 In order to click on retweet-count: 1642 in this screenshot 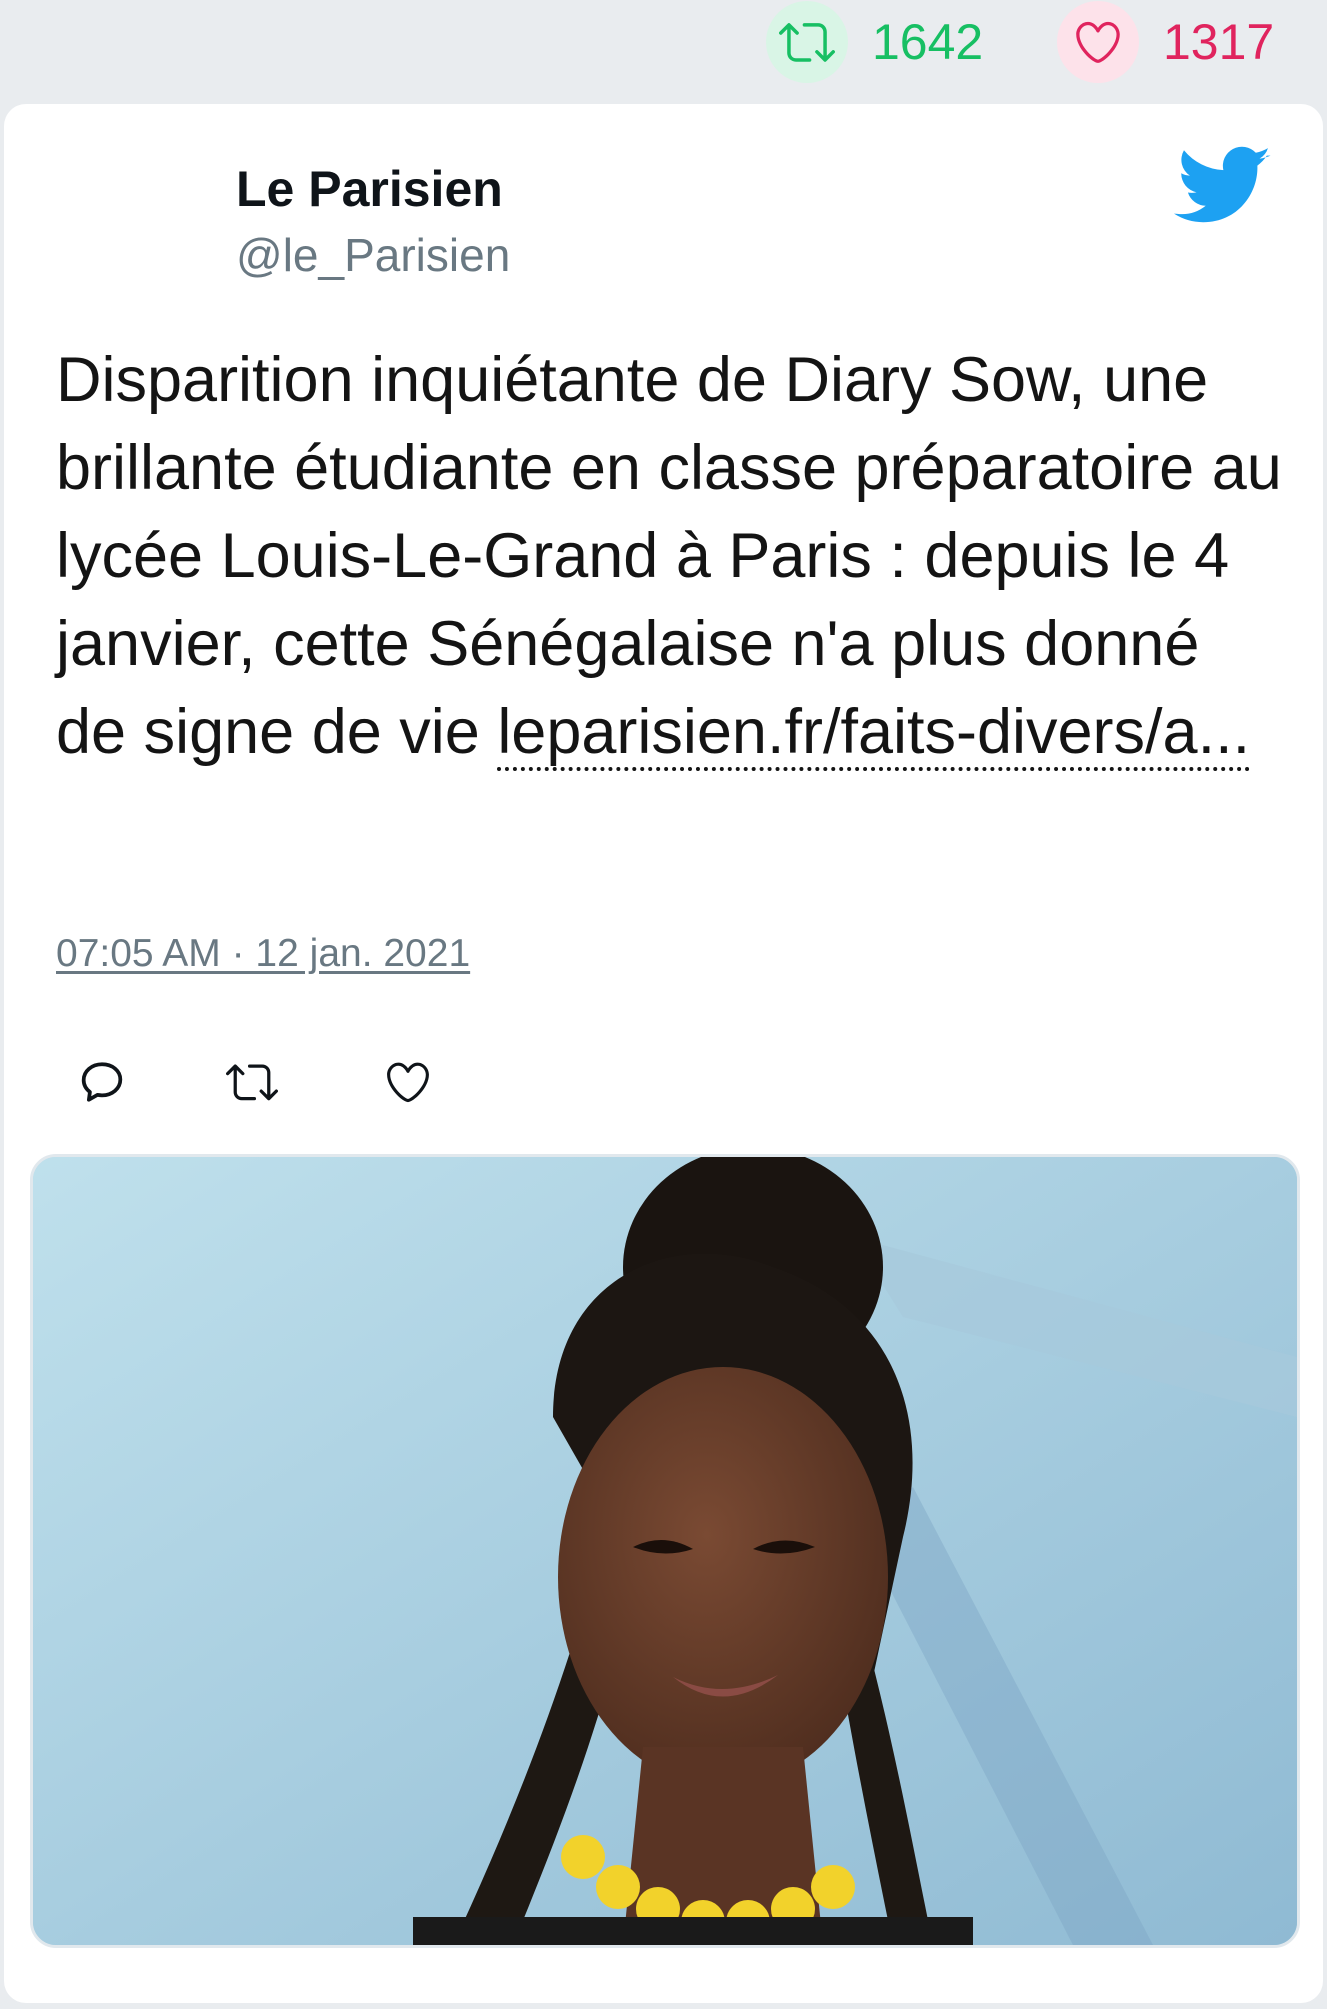, I will do `click(928, 42)`.